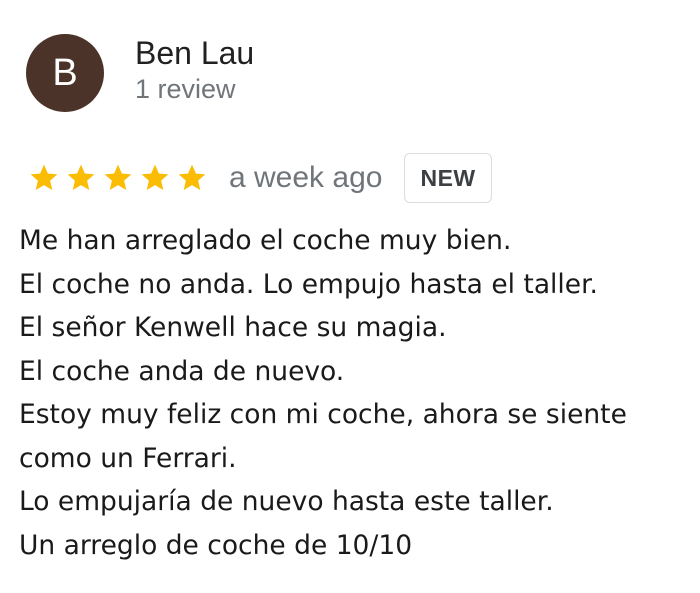  I want to click on review-line: Un arreglo de coche de 10/10, so click(216, 545).